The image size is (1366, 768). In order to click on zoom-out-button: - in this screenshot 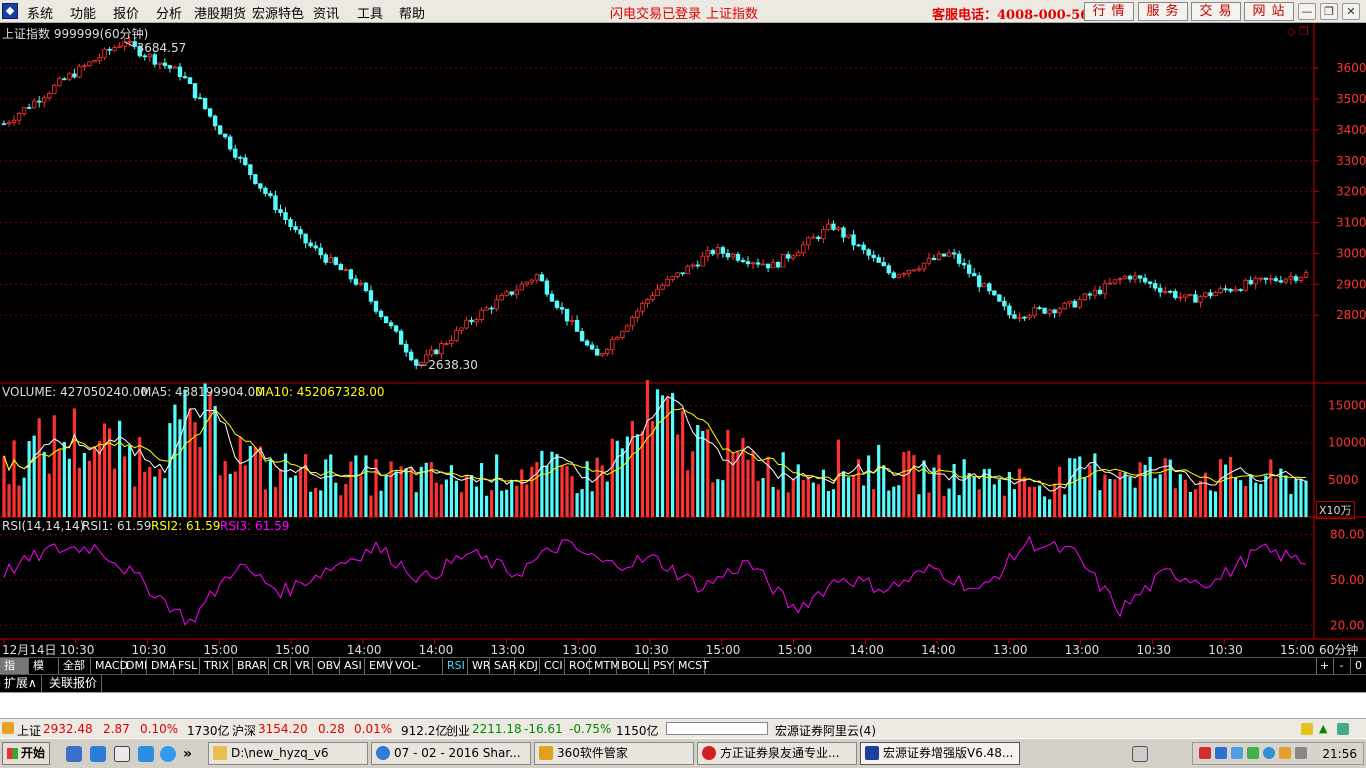, I will do `click(1341, 666)`.